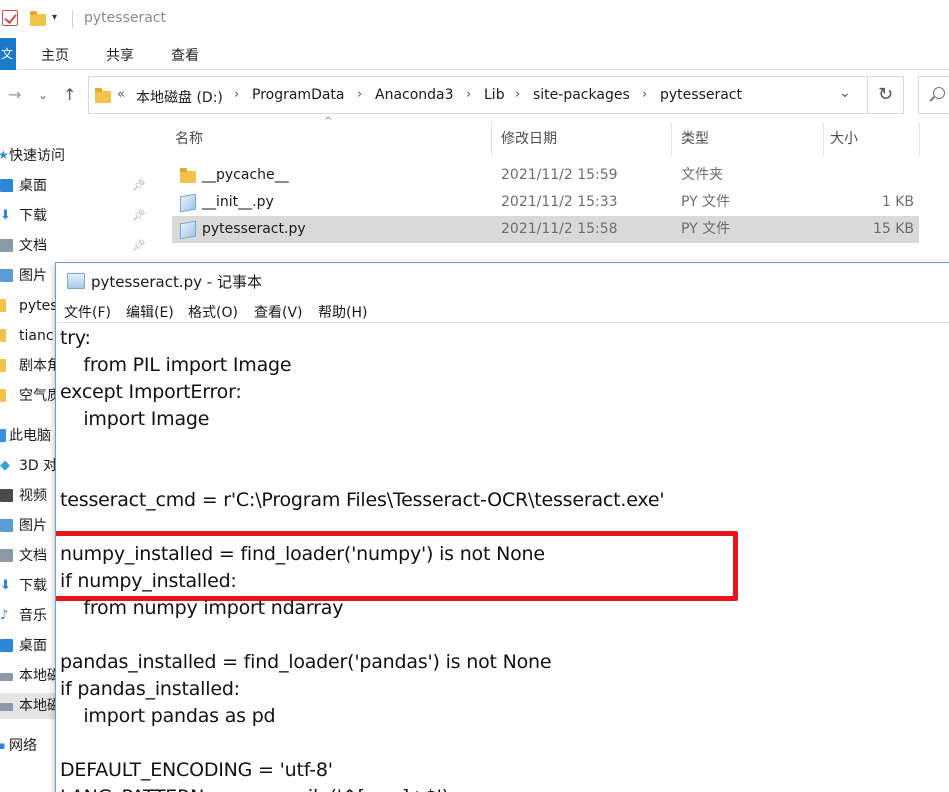  I want to click on explorer-window-title: pytesseract, so click(125, 18).